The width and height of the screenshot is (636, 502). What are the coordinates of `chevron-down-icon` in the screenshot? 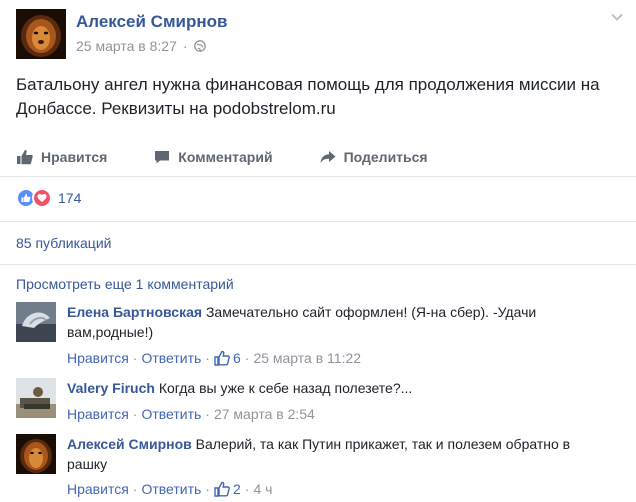 It's located at (617, 17).